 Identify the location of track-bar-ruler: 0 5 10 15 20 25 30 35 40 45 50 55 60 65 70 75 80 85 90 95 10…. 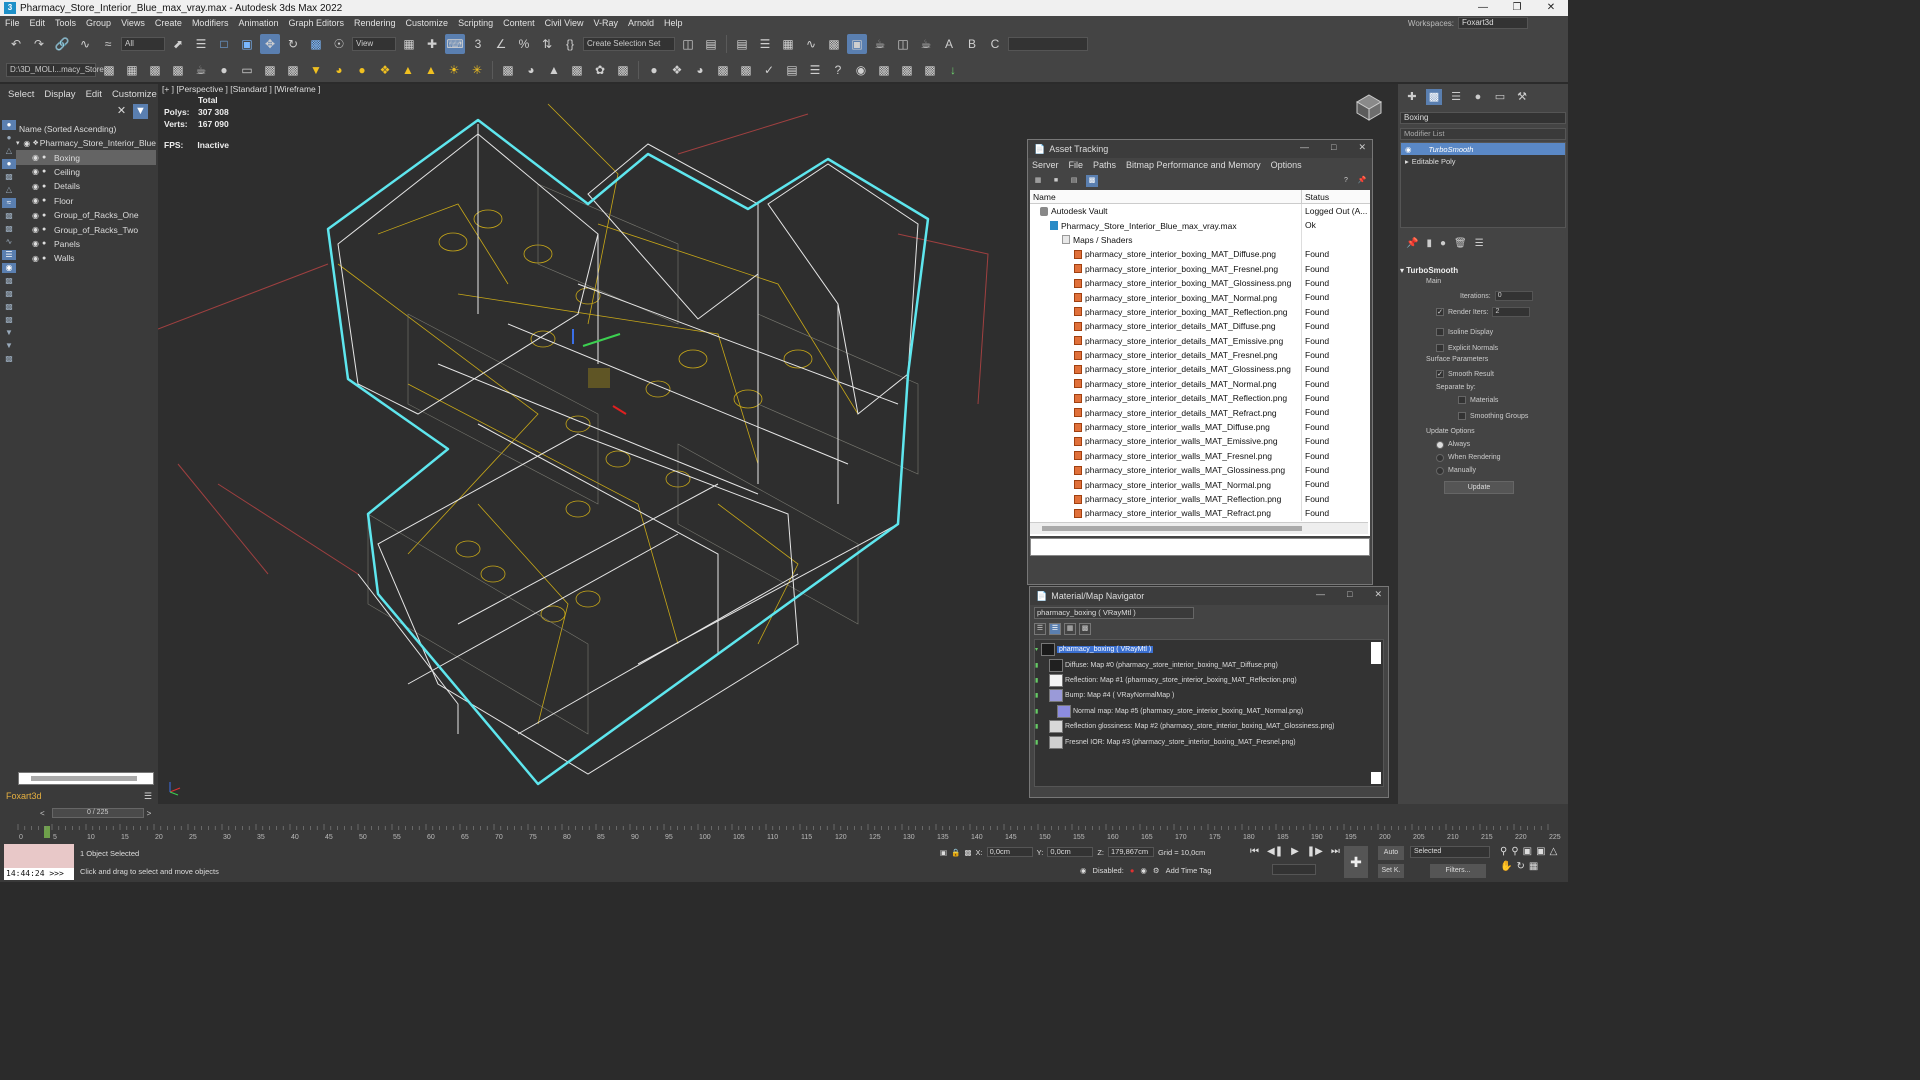
(784, 832).